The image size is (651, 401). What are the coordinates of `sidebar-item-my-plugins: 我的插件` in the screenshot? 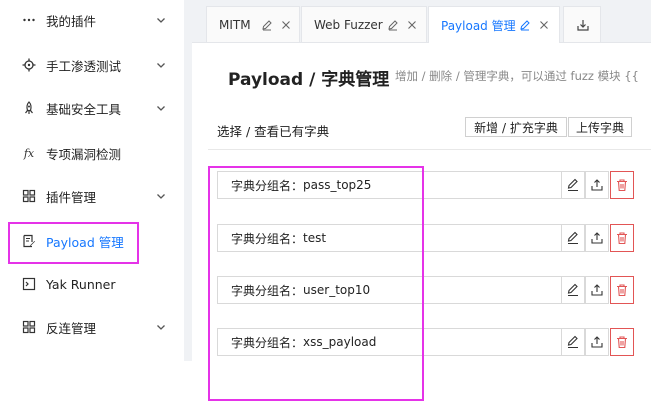 It's located at (92, 20).